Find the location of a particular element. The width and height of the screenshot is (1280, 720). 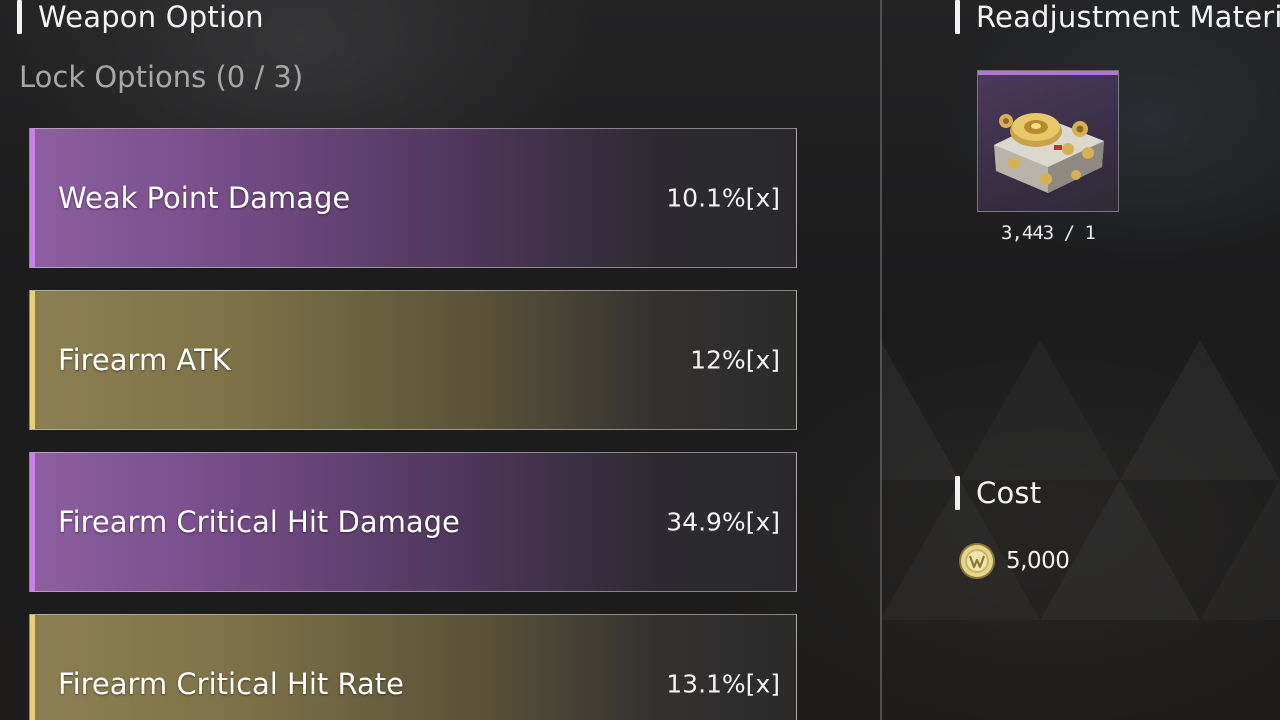

option-row-weak-point-damage: Weak Point Damage 10.1%[x] is located at coordinates (413, 198).